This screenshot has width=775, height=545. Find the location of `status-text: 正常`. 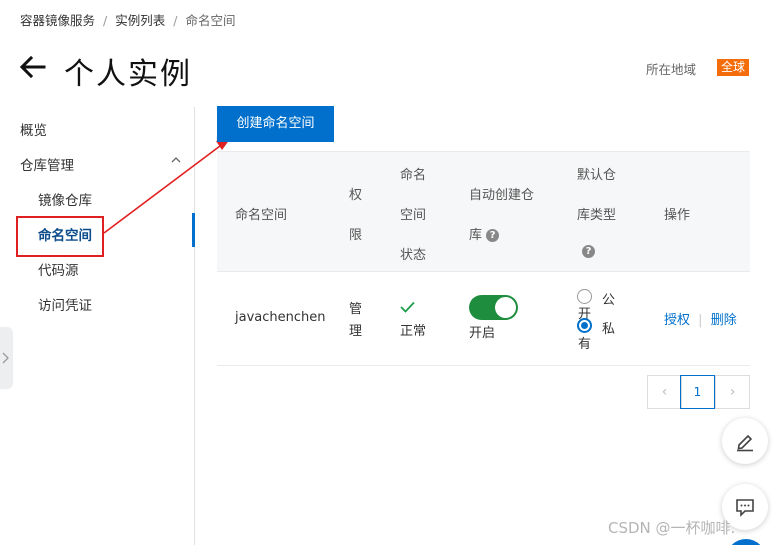

status-text: 正常 is located at coordinates (413, 331).